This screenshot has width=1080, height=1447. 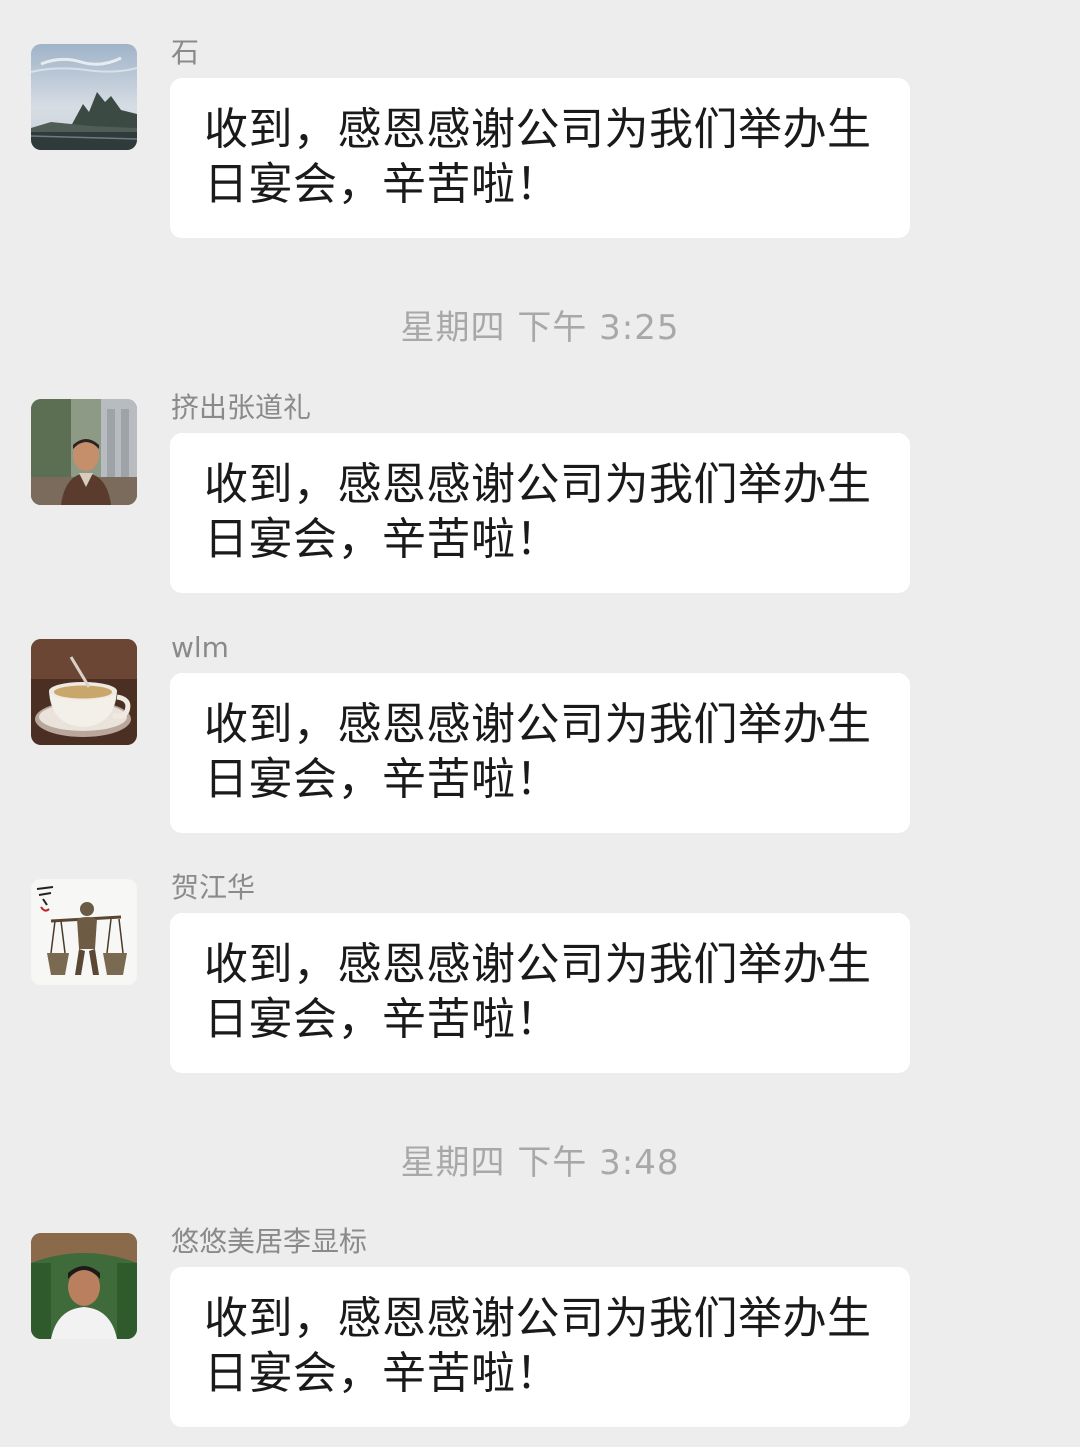 What do you see at coordinates (540, 1163) in the screenshot?
I see `timestamp-label: 星期四 下午 3:48` at bounding box center [540, 1163].